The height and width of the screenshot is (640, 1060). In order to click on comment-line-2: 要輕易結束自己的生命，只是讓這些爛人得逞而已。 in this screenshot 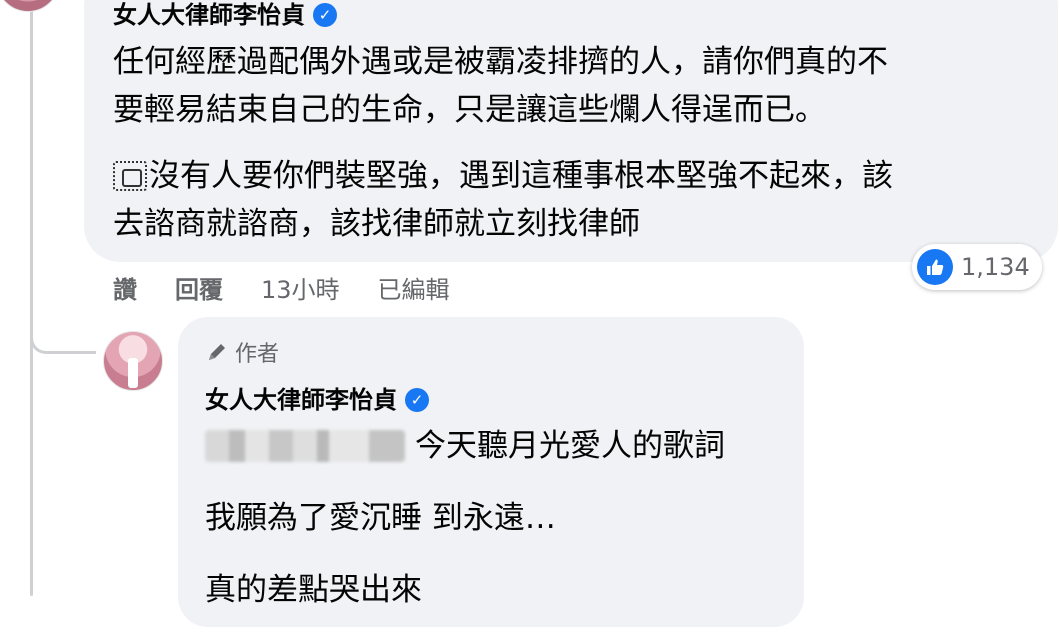, I will do `click(469, 110)`.